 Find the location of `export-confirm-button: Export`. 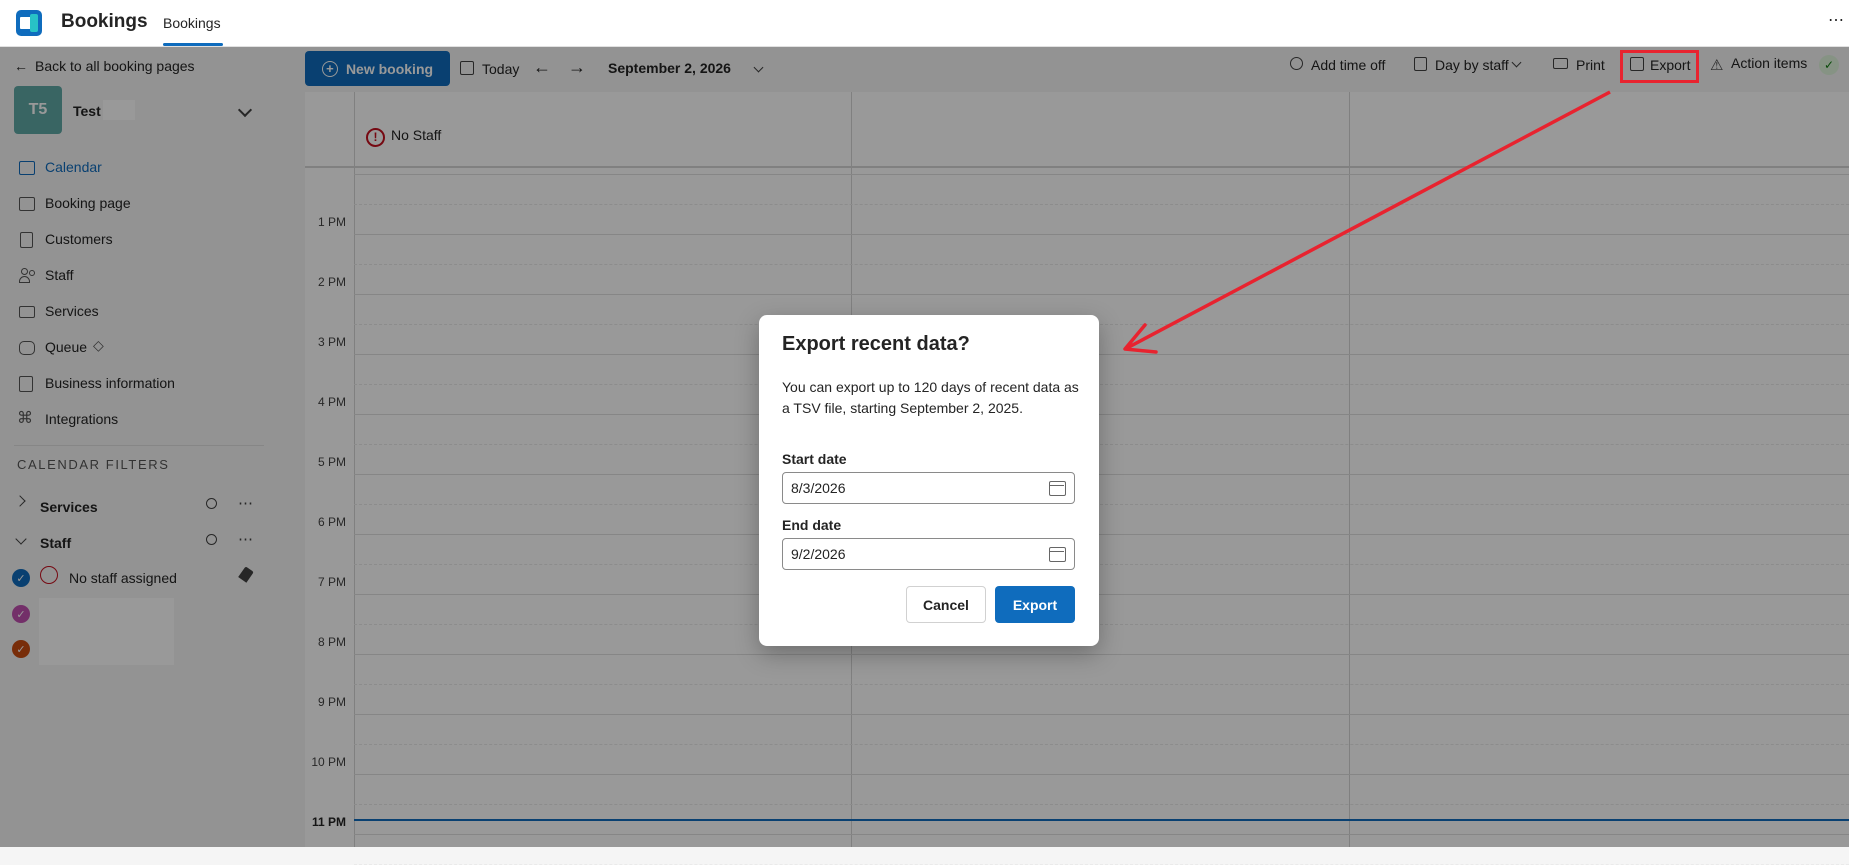

export-confirm-button: Export is located at coordinates (1035, 604).